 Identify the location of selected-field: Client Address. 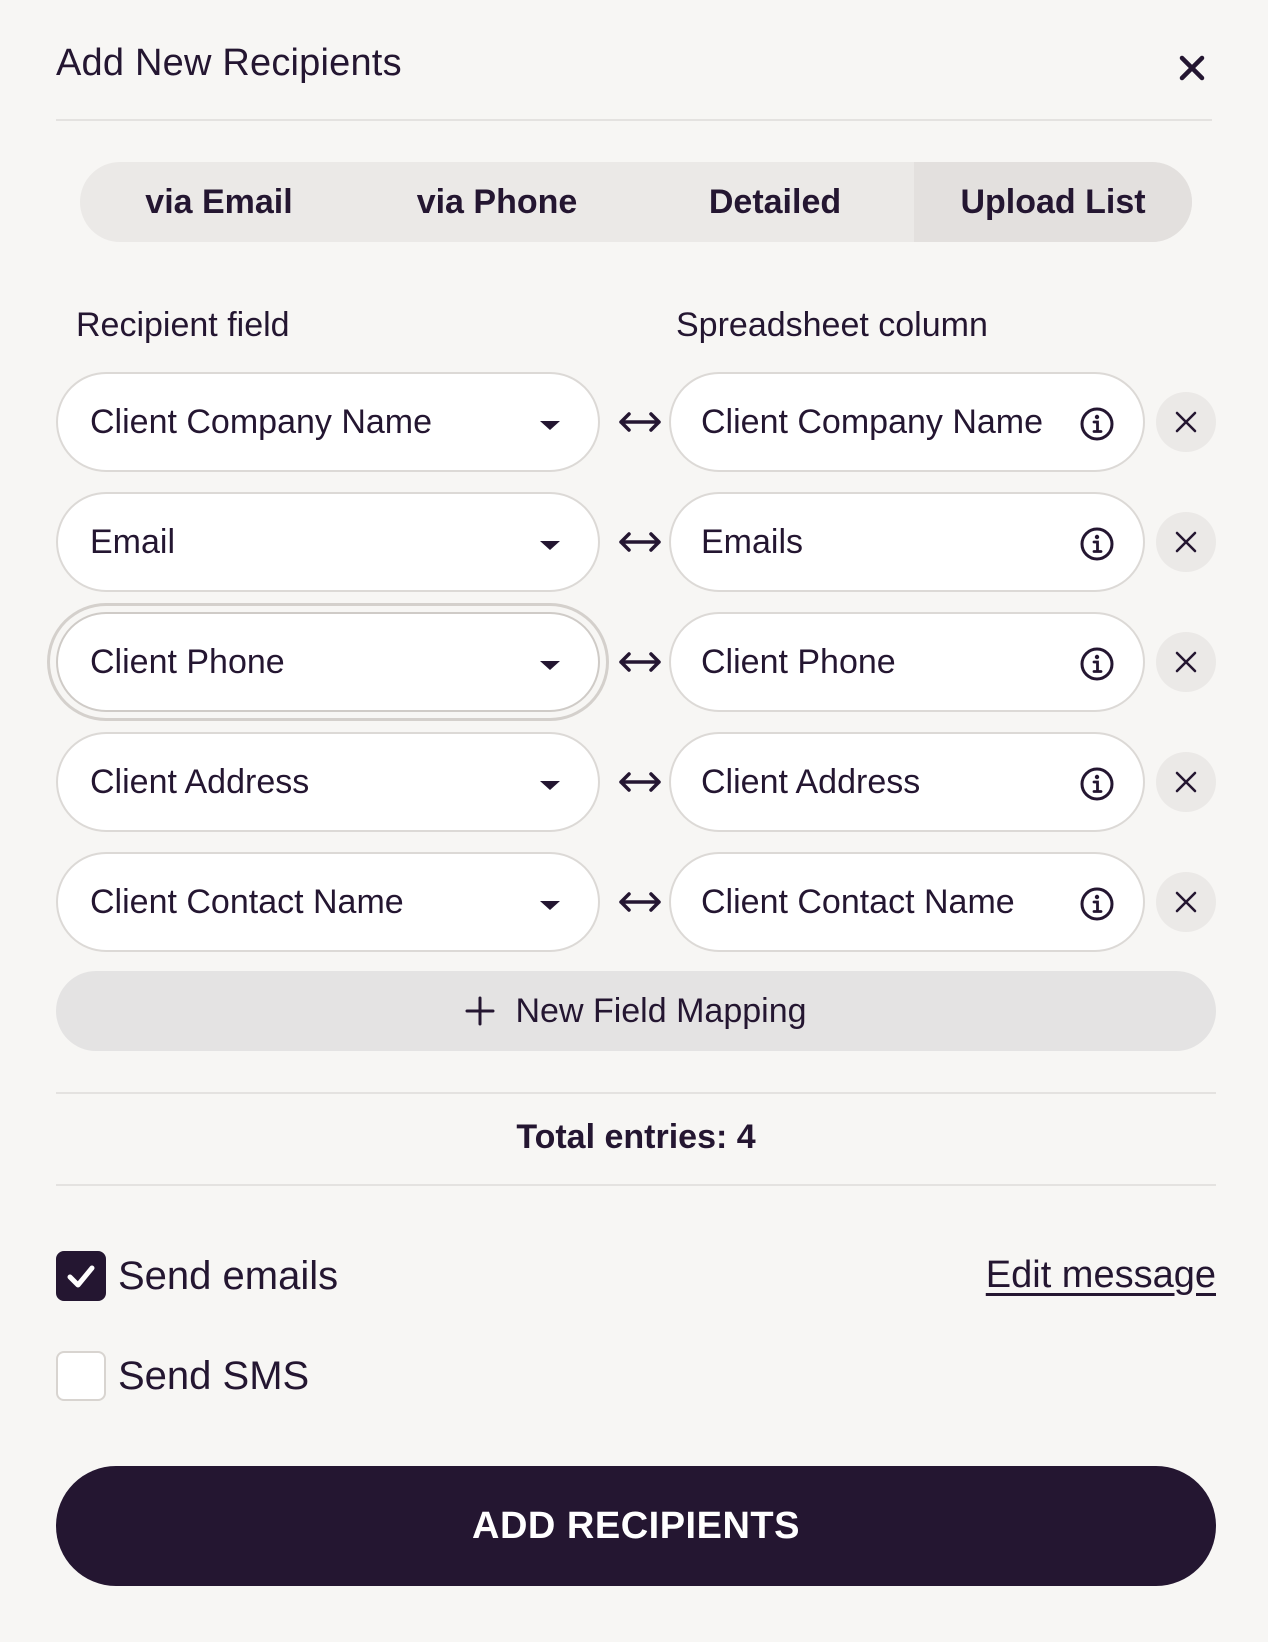
(200, 781).